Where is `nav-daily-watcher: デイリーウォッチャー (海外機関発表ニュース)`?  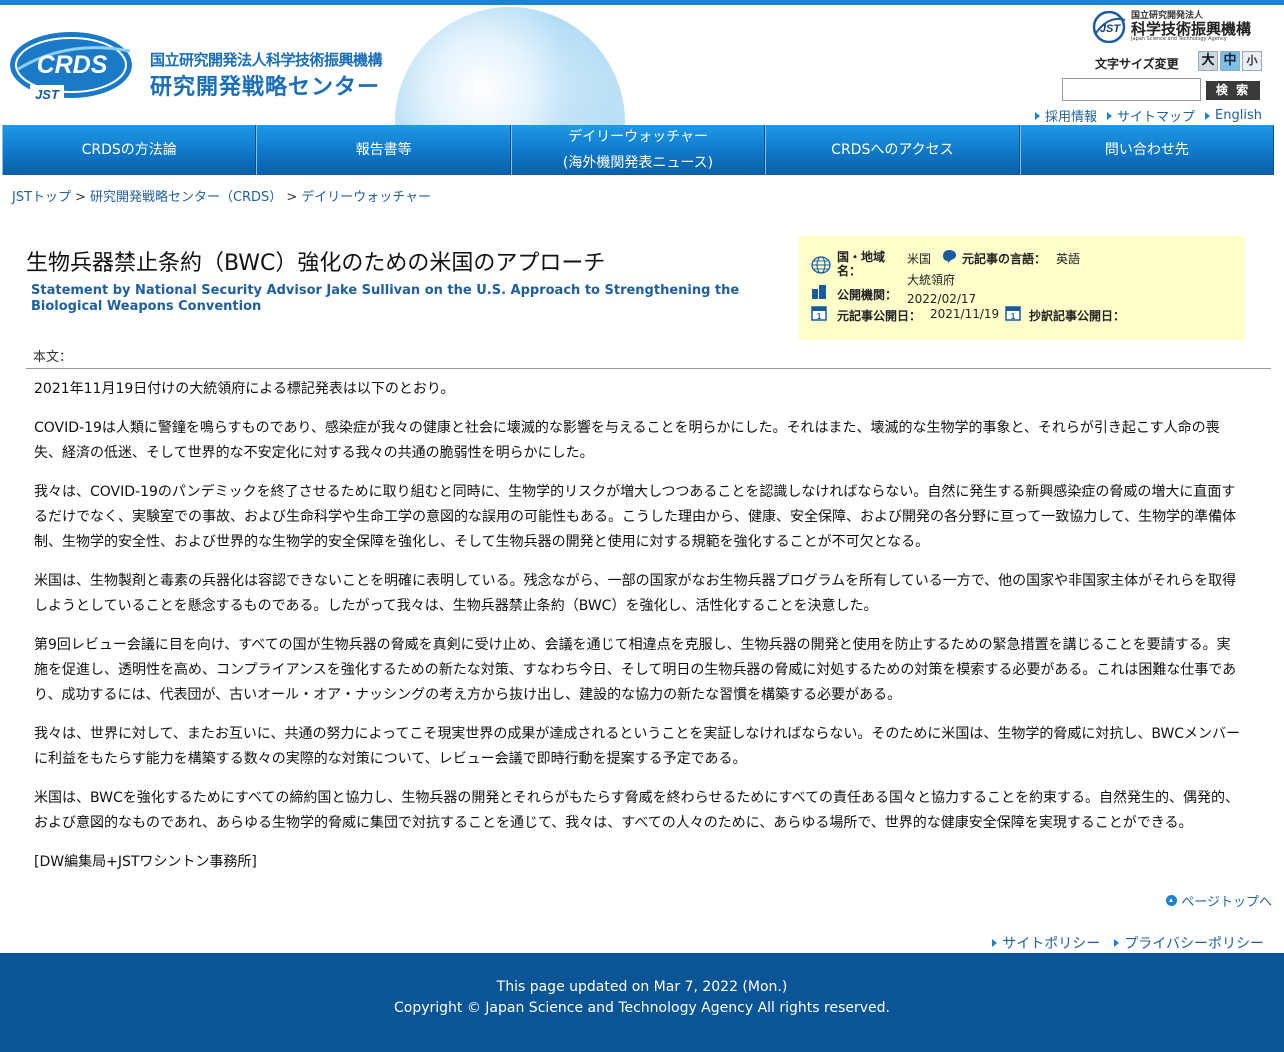
nav-daily-watcher: デイリーウォッチャー (海外機関発表ニュース) is located at coordinates (638, 150).